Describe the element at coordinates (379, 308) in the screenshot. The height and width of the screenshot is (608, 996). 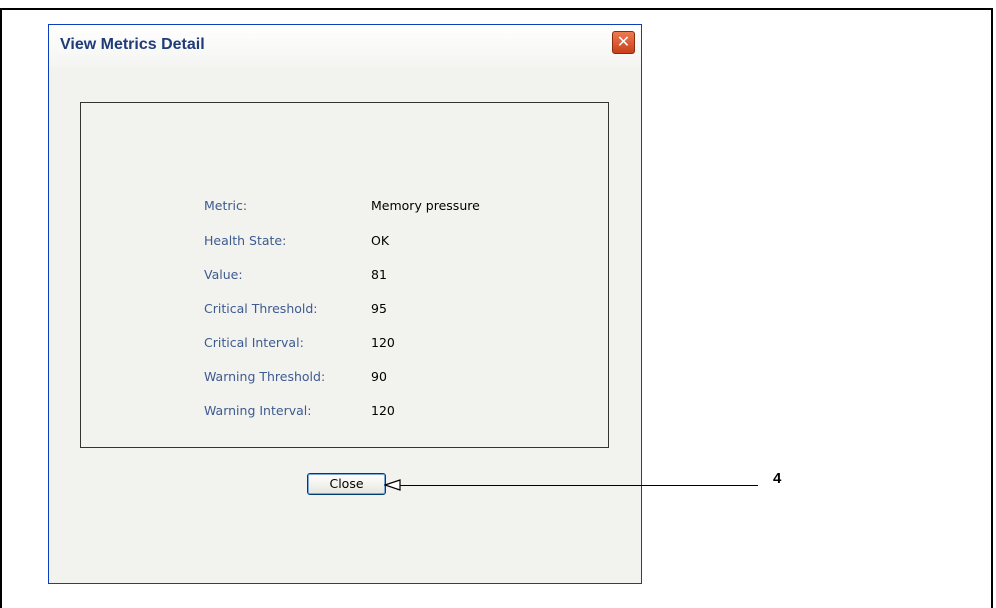
I see `critical-threshold-value: 95` at that location.